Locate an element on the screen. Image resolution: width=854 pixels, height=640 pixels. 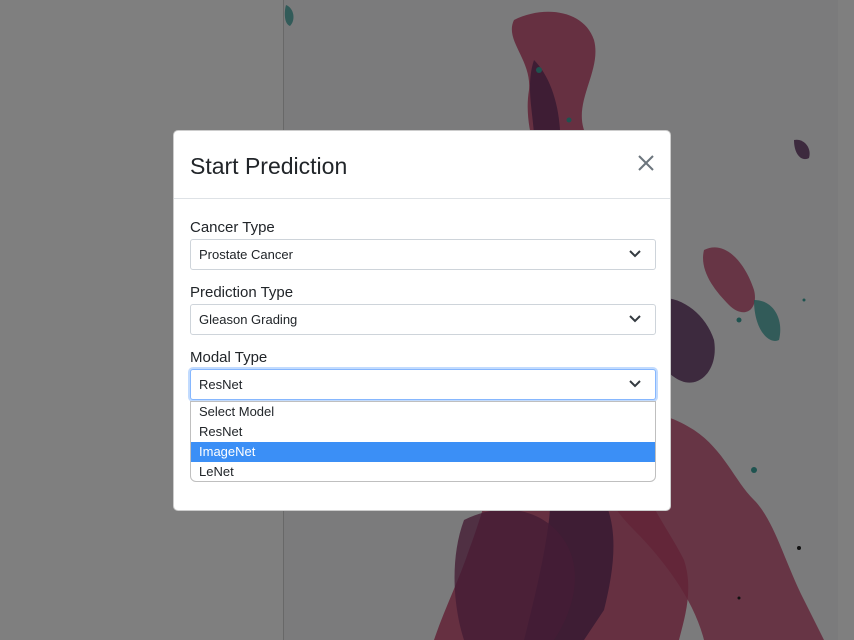
modal-type-value: ResNet is located at coordinates (221, 384).